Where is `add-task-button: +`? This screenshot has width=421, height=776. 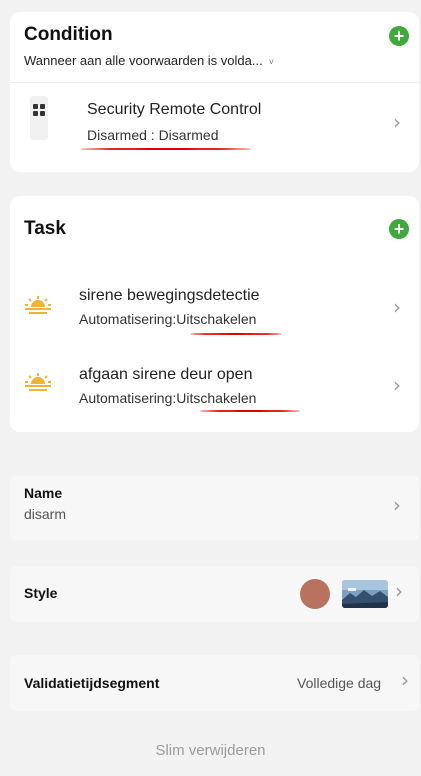
add-task-button: + is located at coordinates (399, 229).